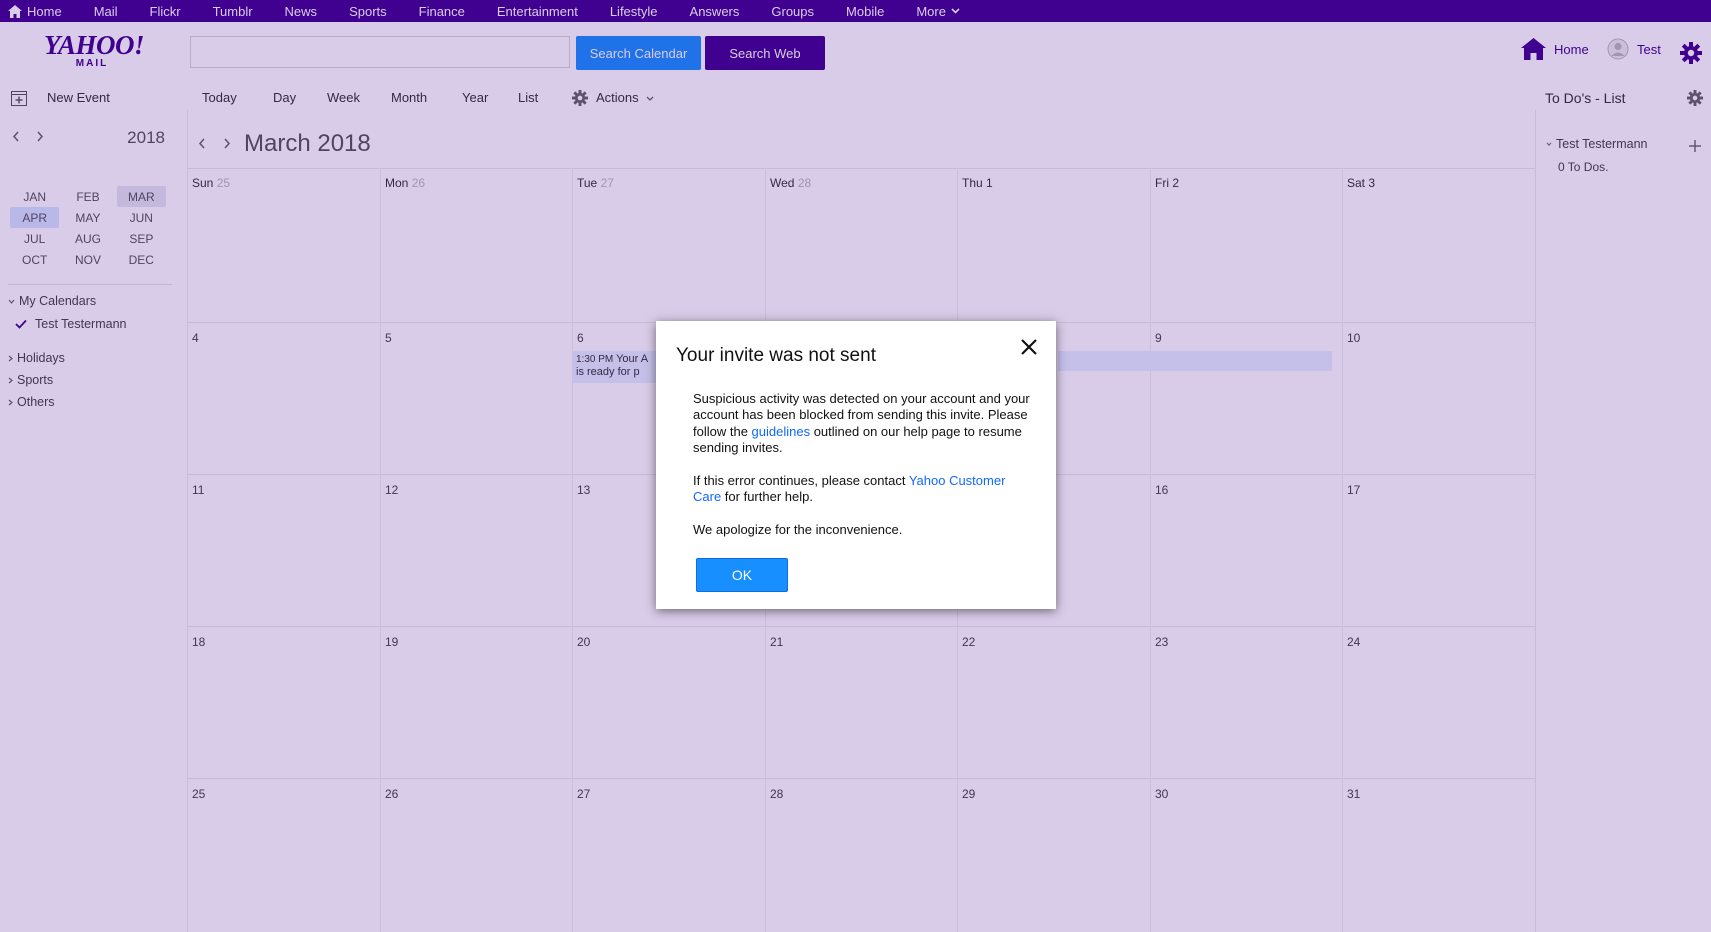  What do you see at coordinates (776, 355) in the screenshot?
I see `dialog-title: Your invite was not sent` at bounding box center [776, 355].